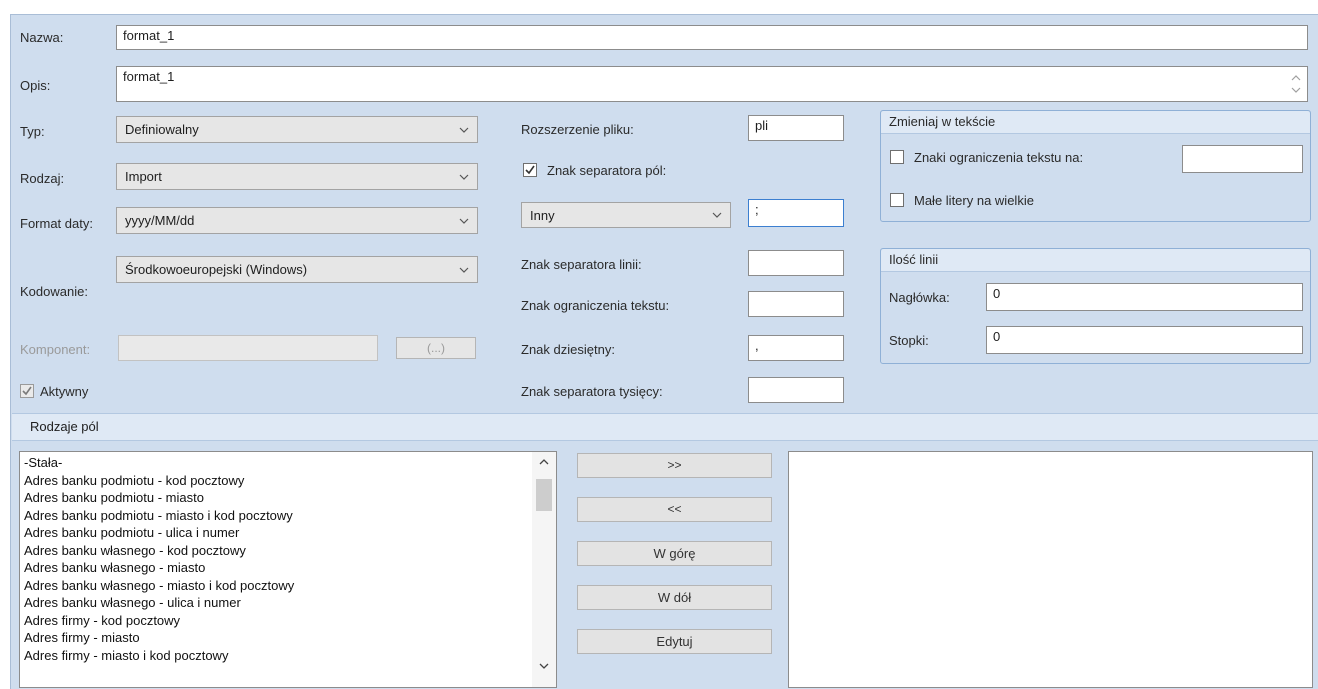 This screenshot has height=689, width=1318. I want to click on format-daty-select: yyyy/MM/dd, so click(297, 220).